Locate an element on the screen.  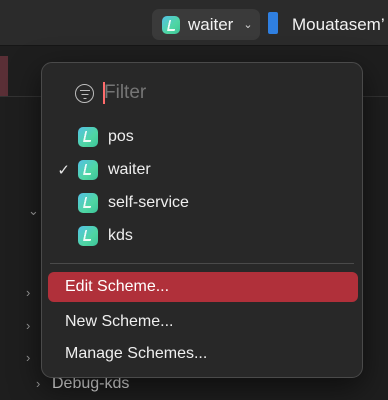
scheme-selector: waiter ⌄ is located at coordinates (206, 24).